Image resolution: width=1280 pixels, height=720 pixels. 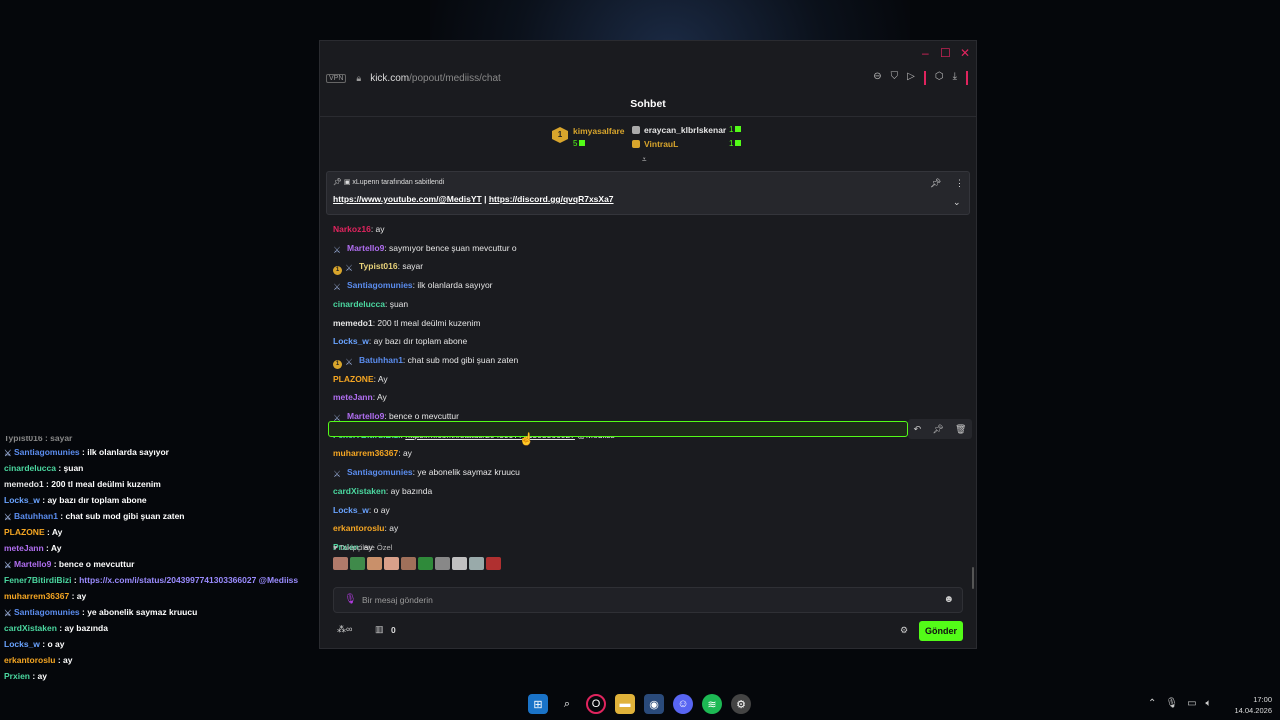 What do you see at coordinates (948, 599) in the screenshot?
I see `emoji-icon: ☻` at bounding box center [948, 599].